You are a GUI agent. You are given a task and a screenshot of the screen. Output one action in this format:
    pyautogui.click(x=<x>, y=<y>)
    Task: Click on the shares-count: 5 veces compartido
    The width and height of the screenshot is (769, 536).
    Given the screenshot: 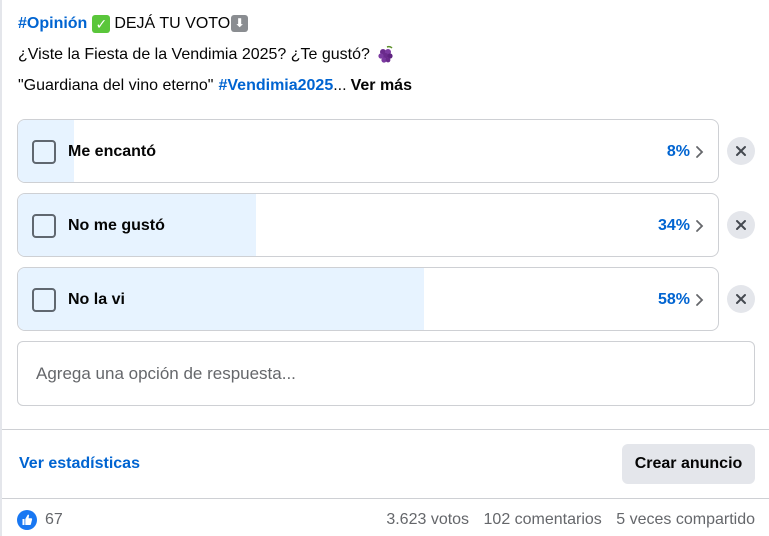 What is the action you would take?
    pyautogui.click(x=685, y=519)
    